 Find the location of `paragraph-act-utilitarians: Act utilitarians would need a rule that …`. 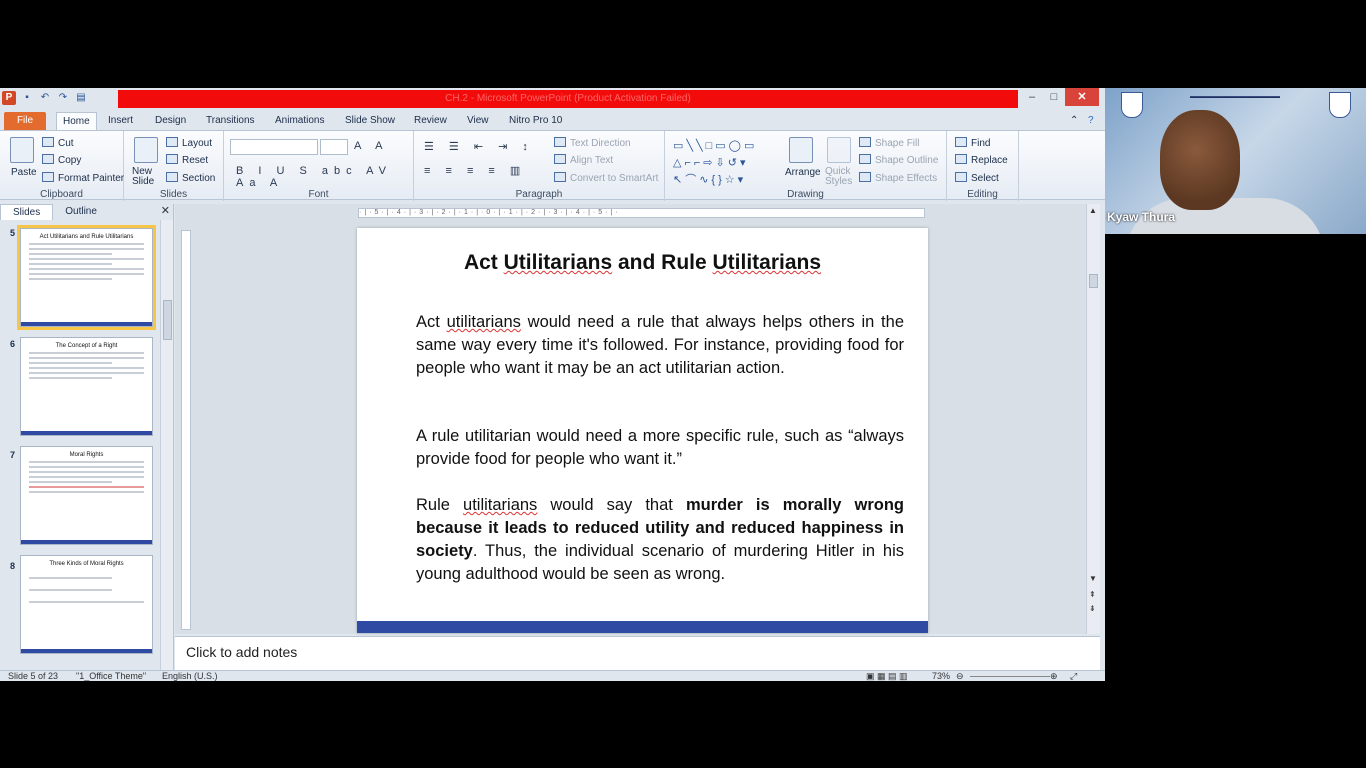

paragraph-act-utilitarians: Act utilitarians would need a rule that … is located at coordinates (660, 345).